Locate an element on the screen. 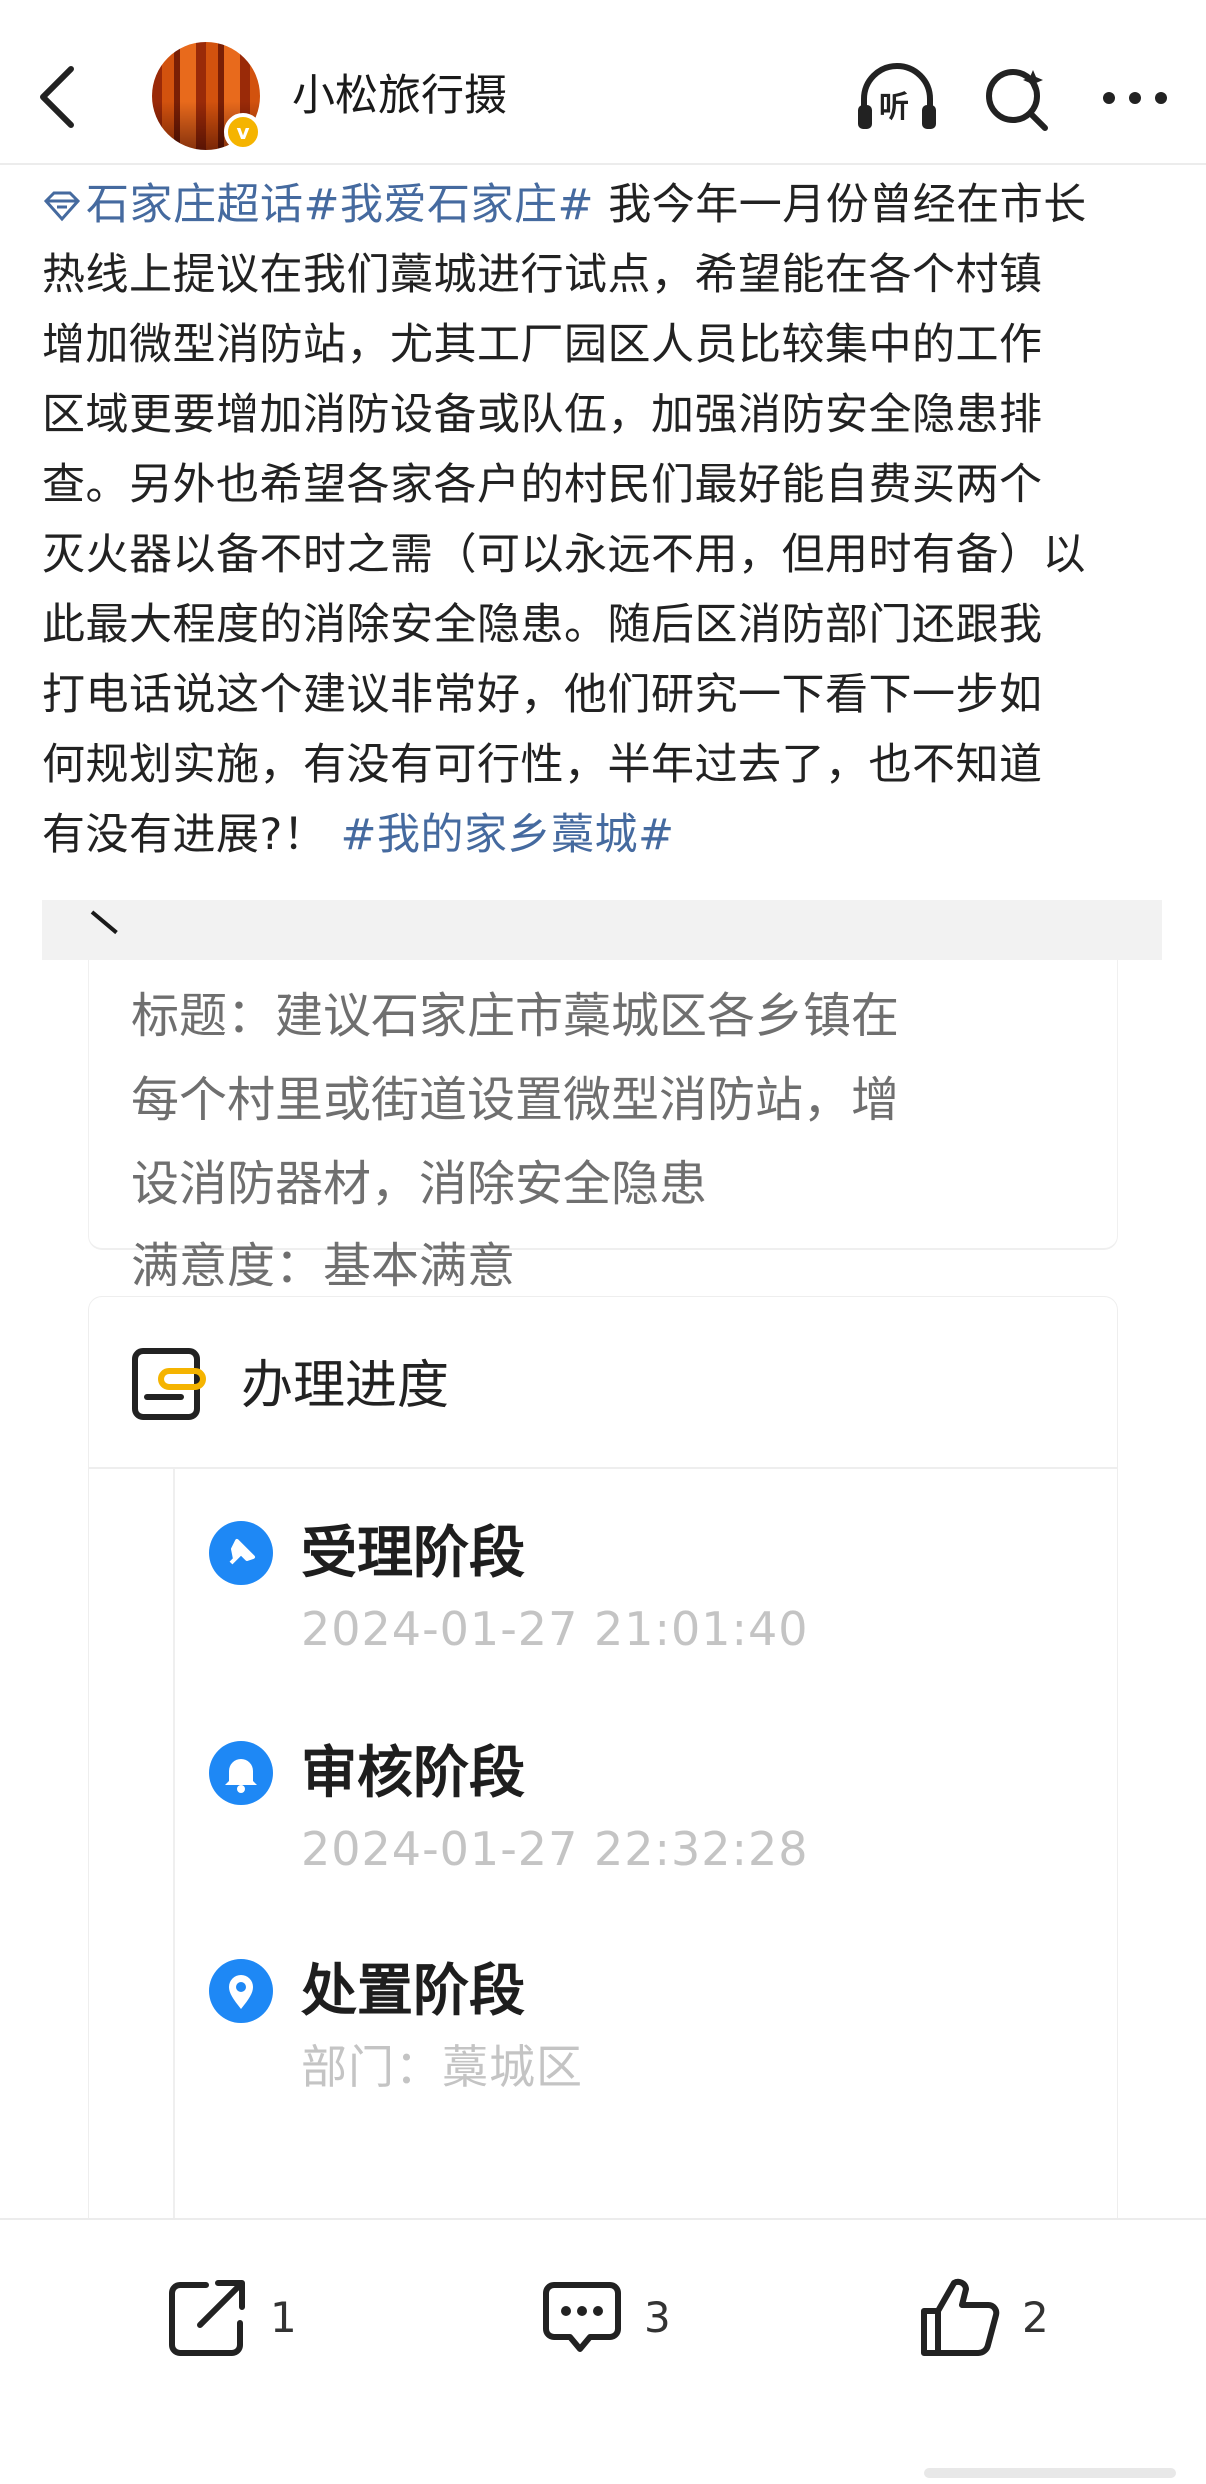  more-button is located at coordinates (1135, 98).